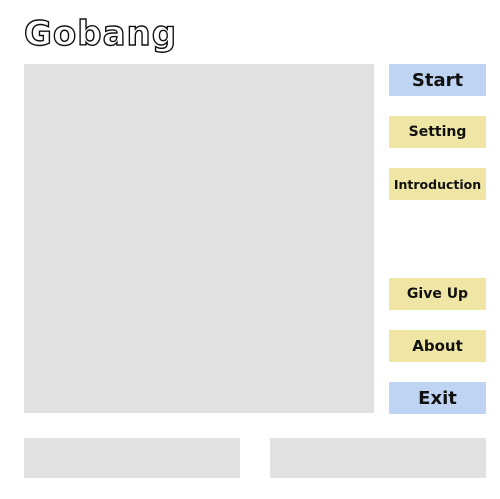 The image size is (500, 499). I want to click on setting-button: Setting, so click(437, 132).